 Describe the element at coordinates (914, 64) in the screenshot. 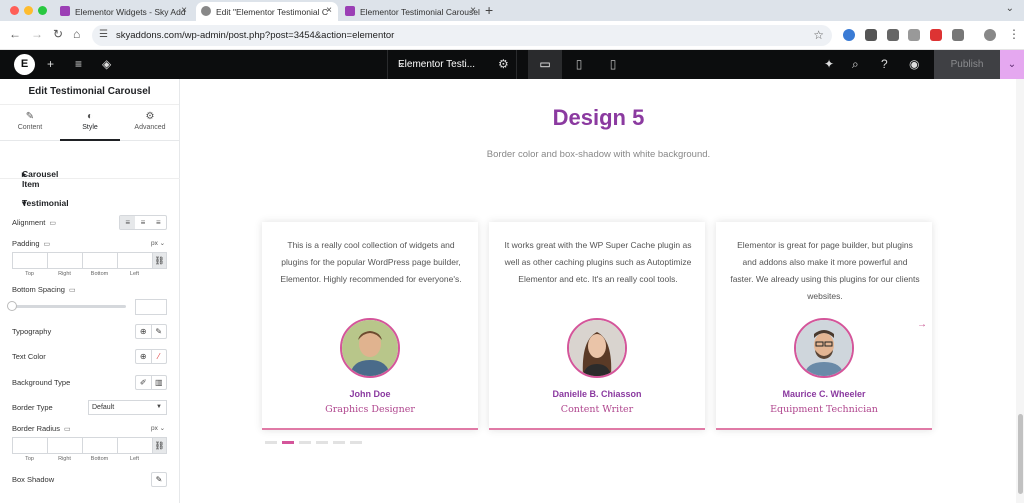

I see `preview-eye-icon: ◉` at that location.